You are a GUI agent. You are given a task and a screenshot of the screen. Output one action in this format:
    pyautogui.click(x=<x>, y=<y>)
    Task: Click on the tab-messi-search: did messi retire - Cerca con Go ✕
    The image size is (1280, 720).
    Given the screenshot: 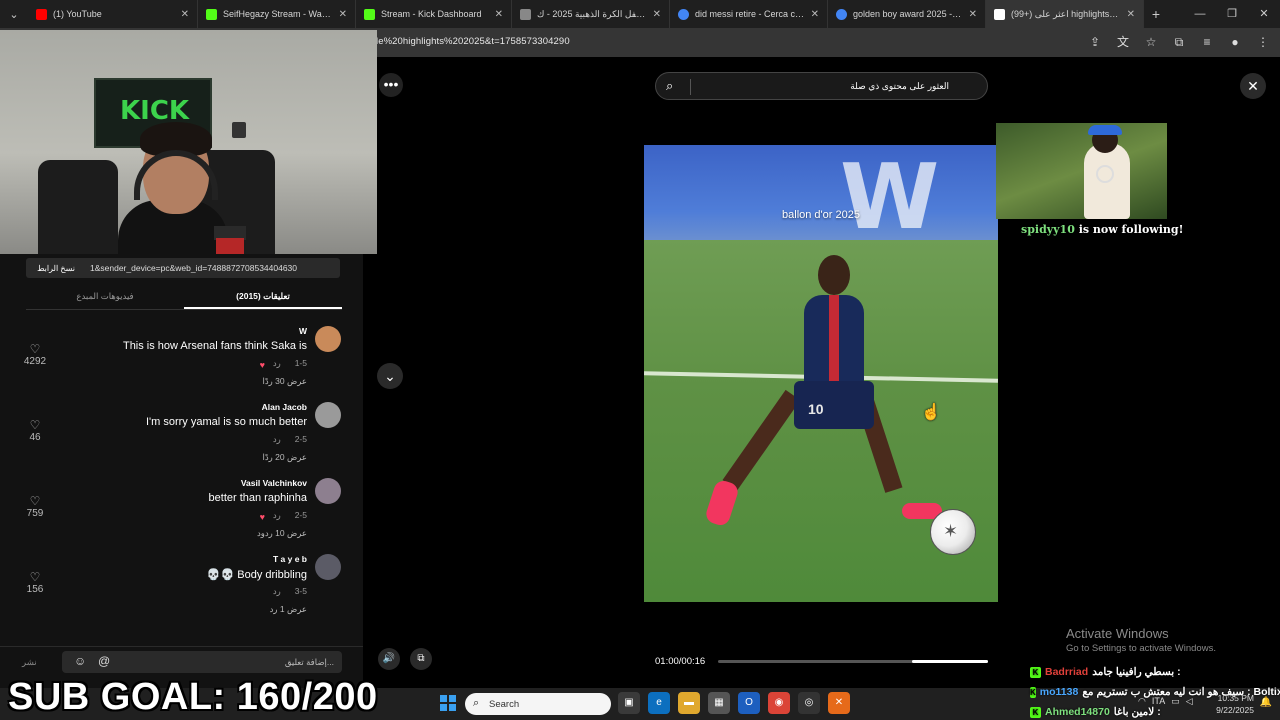 What is the action you would take?
    pyautogui.click(x=749, y=14)
    